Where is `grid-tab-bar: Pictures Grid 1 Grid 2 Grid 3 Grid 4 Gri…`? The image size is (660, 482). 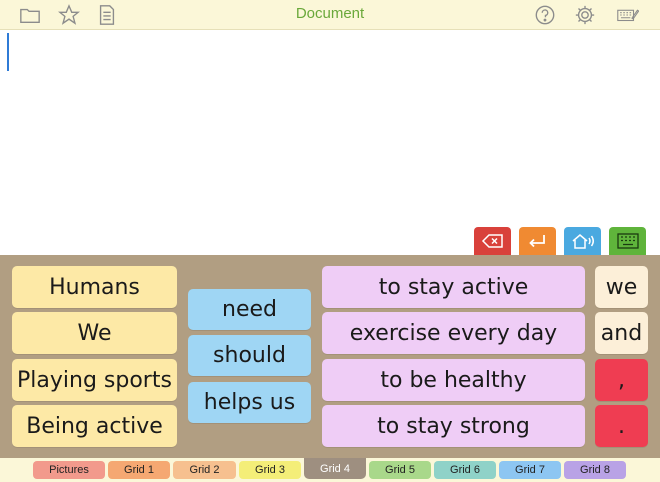 grid-tab-bar: Pictures Grid 1 Grid 2 Grid 3 Grid 4 Gri… is located at coordinates (330, 470).